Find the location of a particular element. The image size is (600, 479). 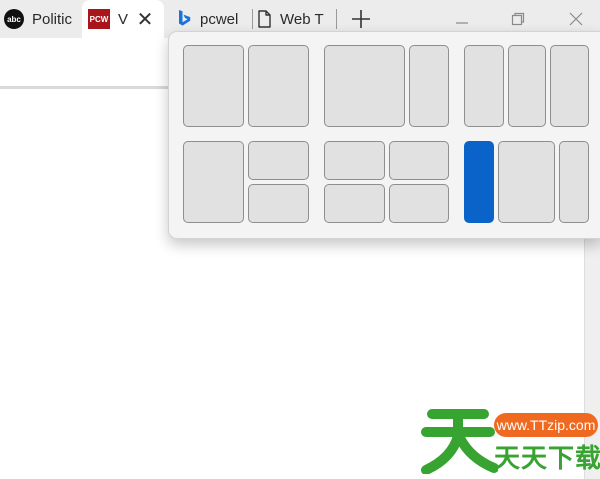

close-icon is located at coordinates (576, 19).